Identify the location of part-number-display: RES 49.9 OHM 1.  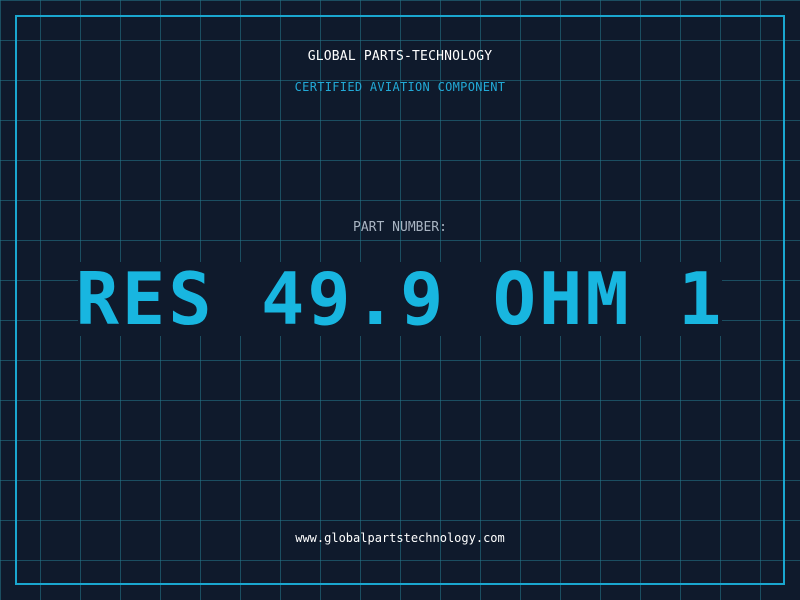
(400, 299).